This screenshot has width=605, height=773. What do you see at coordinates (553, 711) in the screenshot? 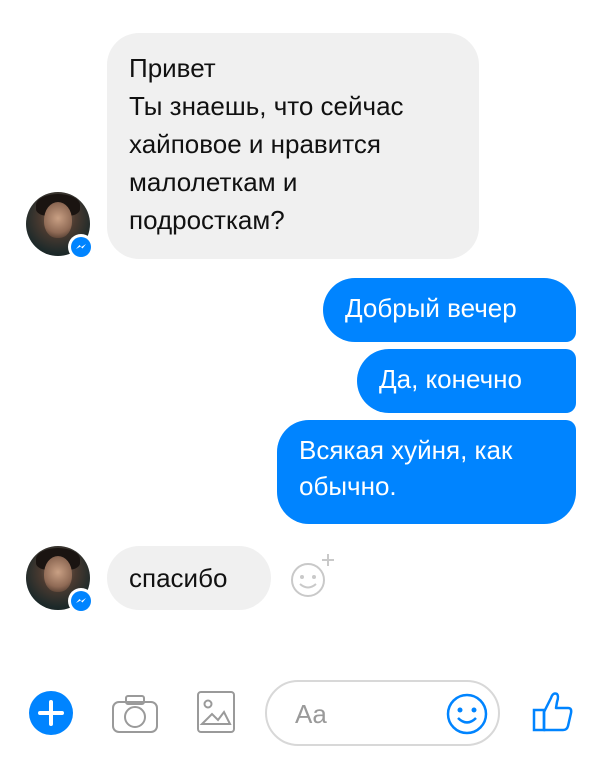
I see `thumbs-up-icon` at bounding box center [553, 711].